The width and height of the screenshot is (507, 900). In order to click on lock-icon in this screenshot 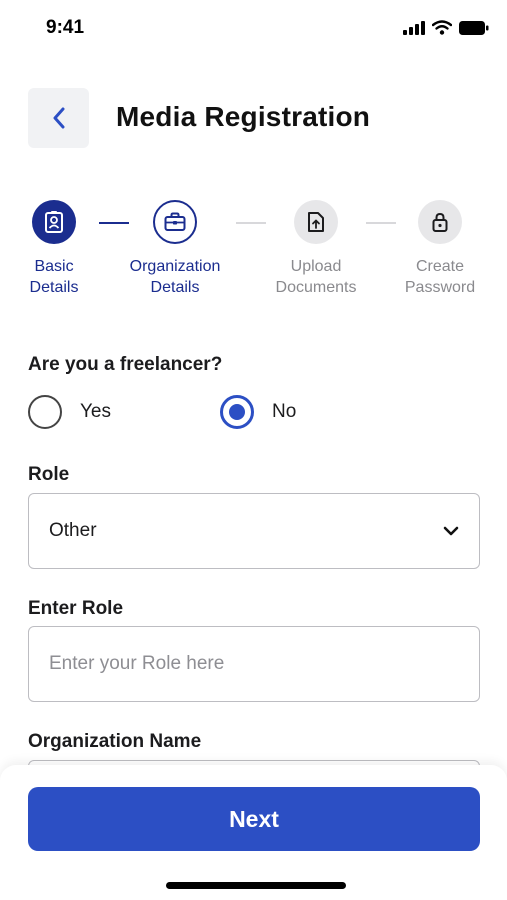, I will do `click(440, 222)`.